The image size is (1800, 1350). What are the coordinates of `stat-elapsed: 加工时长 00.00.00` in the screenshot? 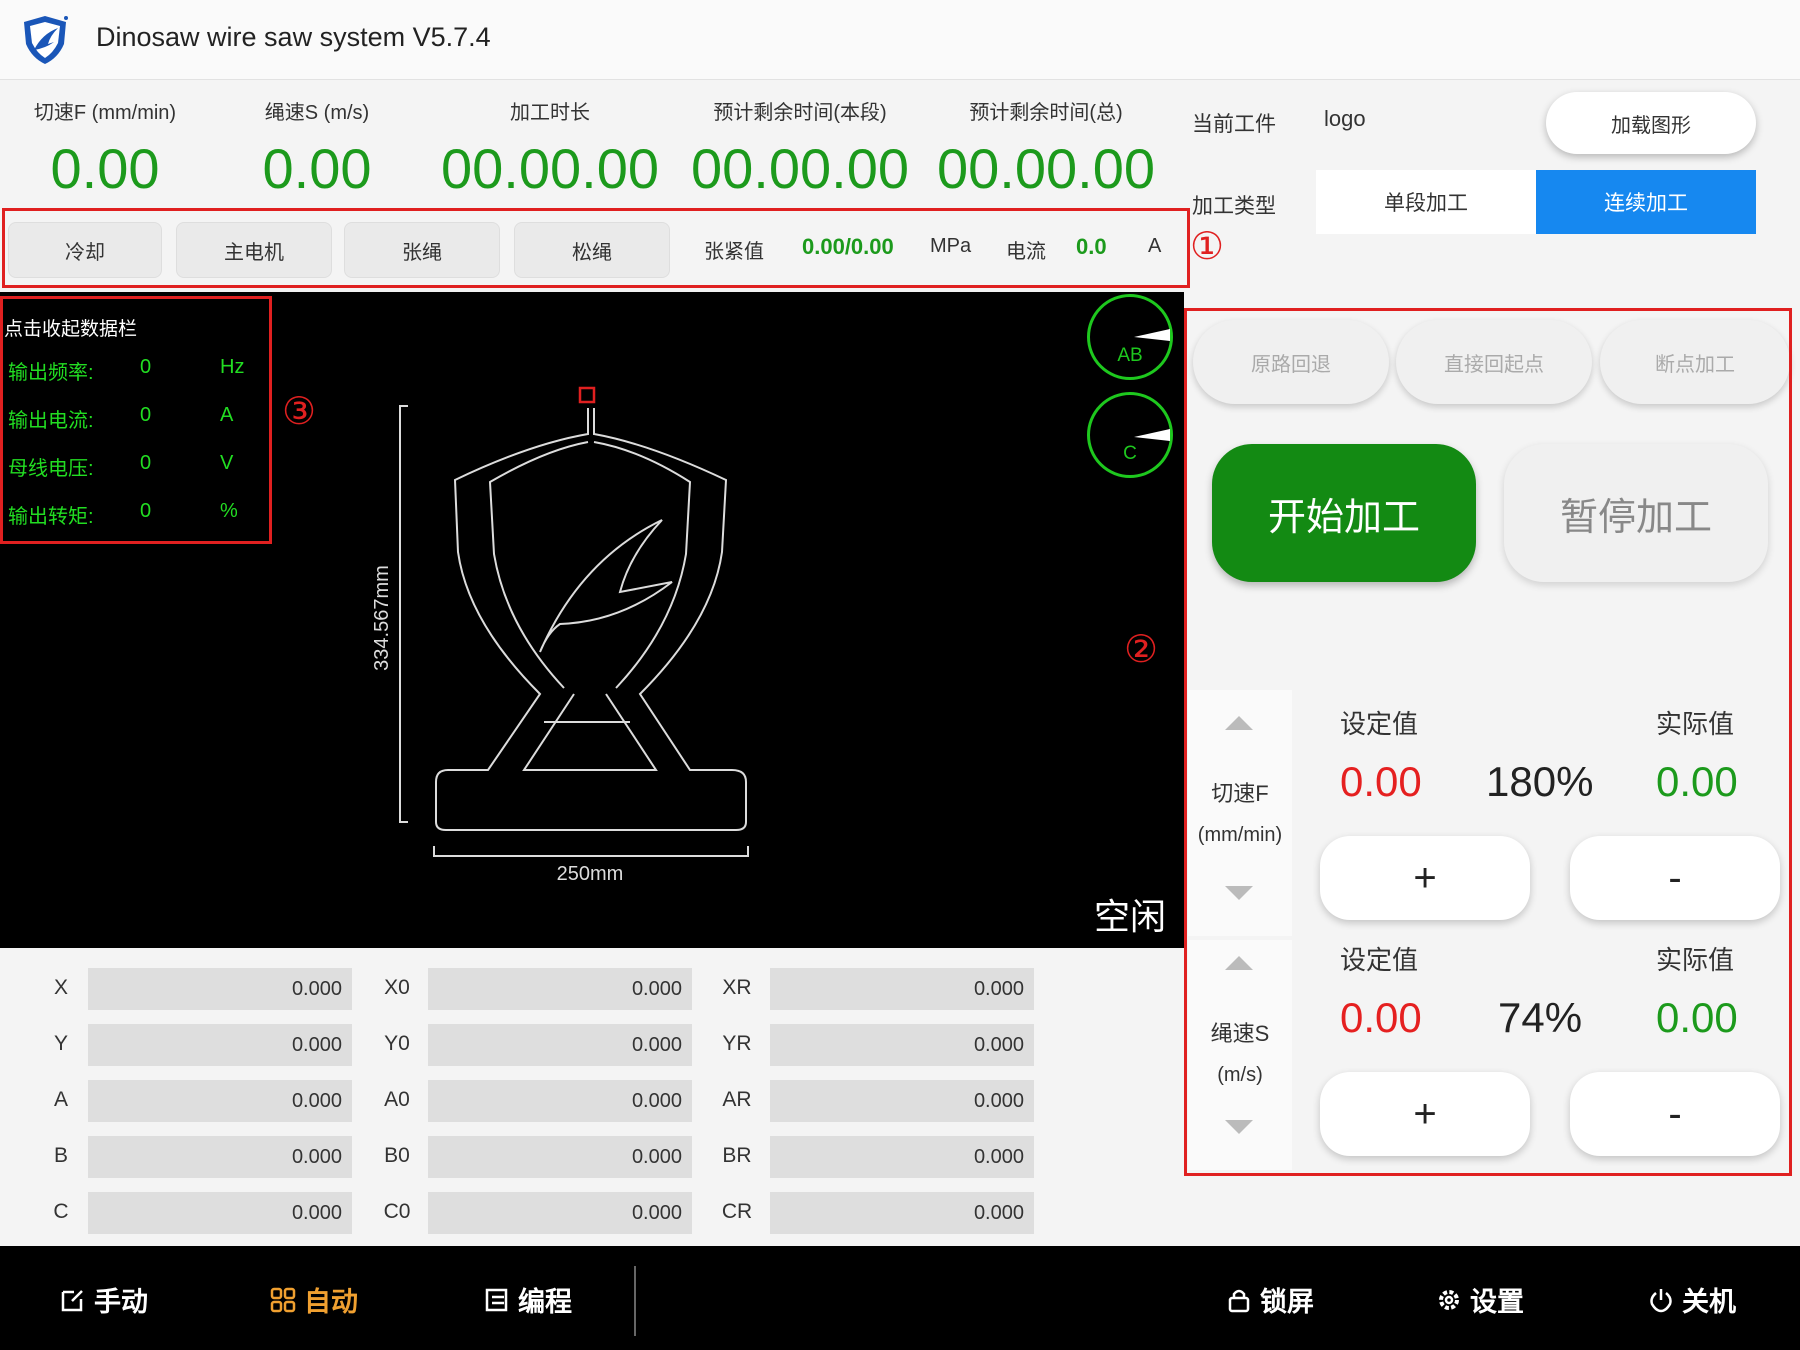 It's located at (550, 139).